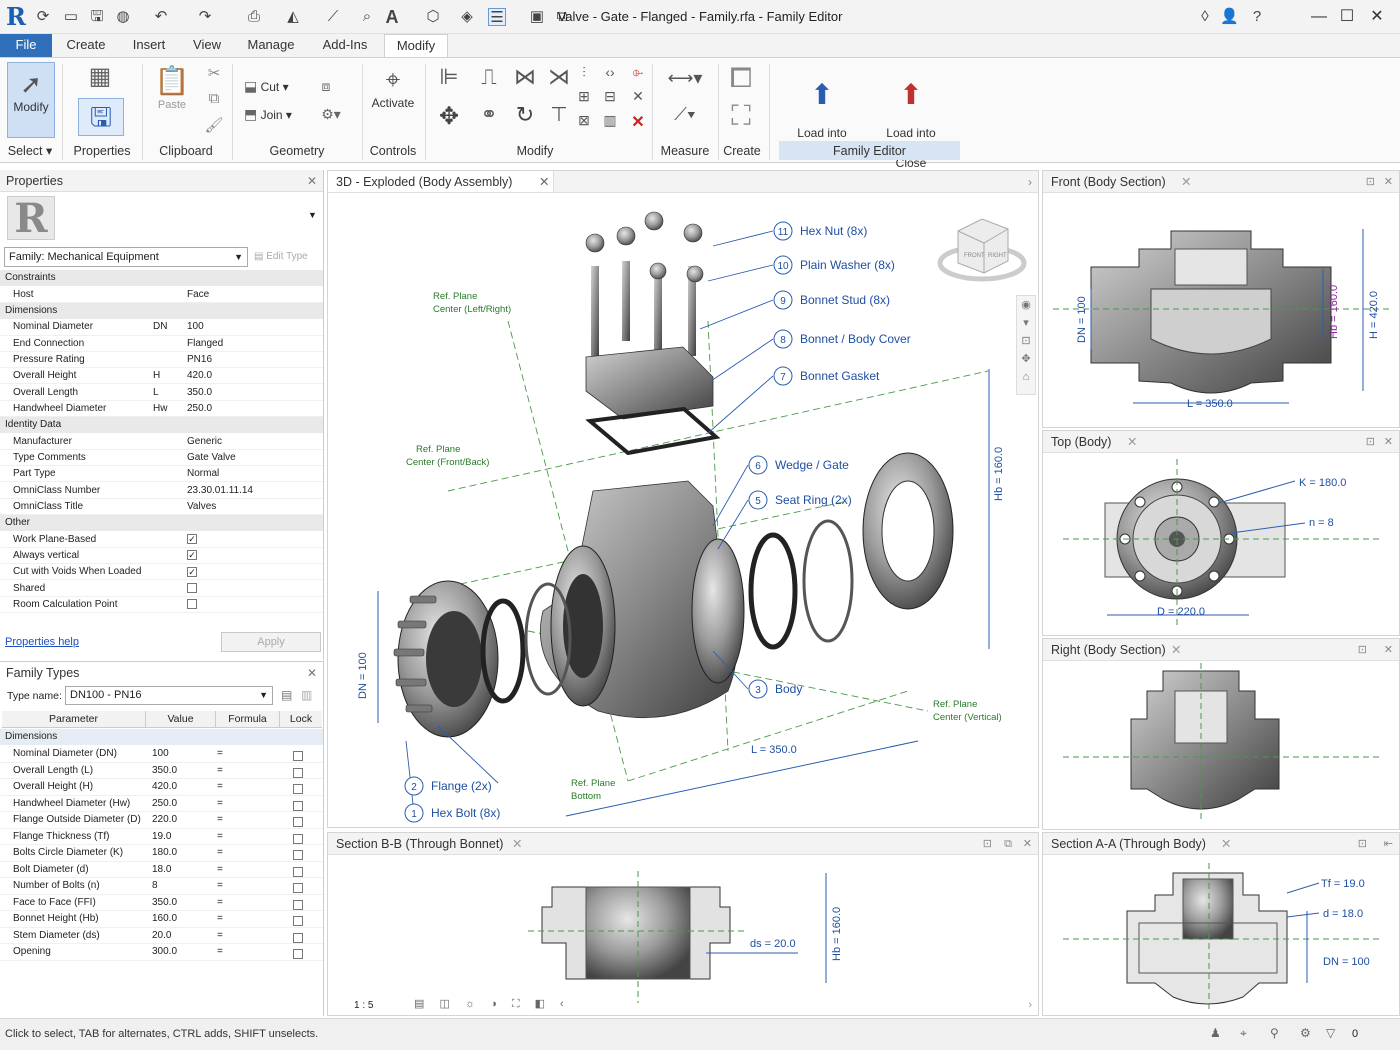 The width and height of the screenshot is (1400, 1050). What do you see at coordinates (1215, 1033) in the screenshot?
I see `worksets-icon: ♟` at bounding box center [1215, 1033].